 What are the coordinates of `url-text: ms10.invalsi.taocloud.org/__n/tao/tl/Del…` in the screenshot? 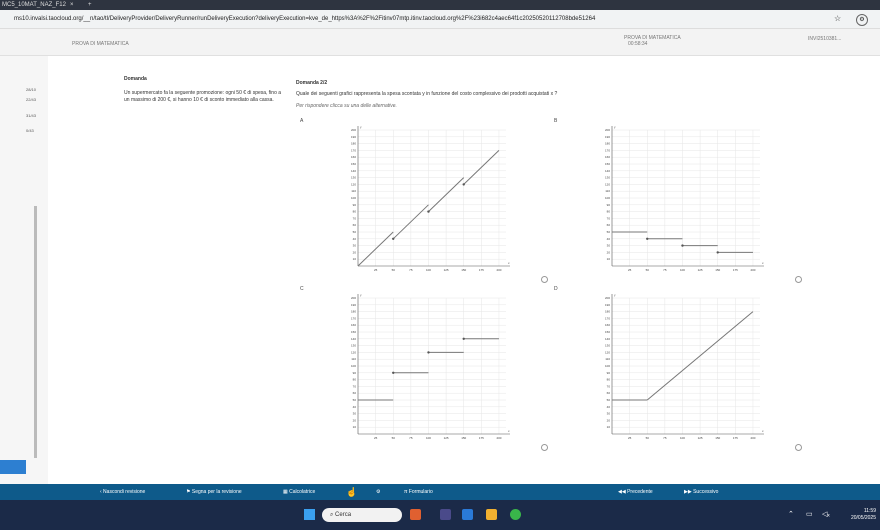 It's located at (304, 19).